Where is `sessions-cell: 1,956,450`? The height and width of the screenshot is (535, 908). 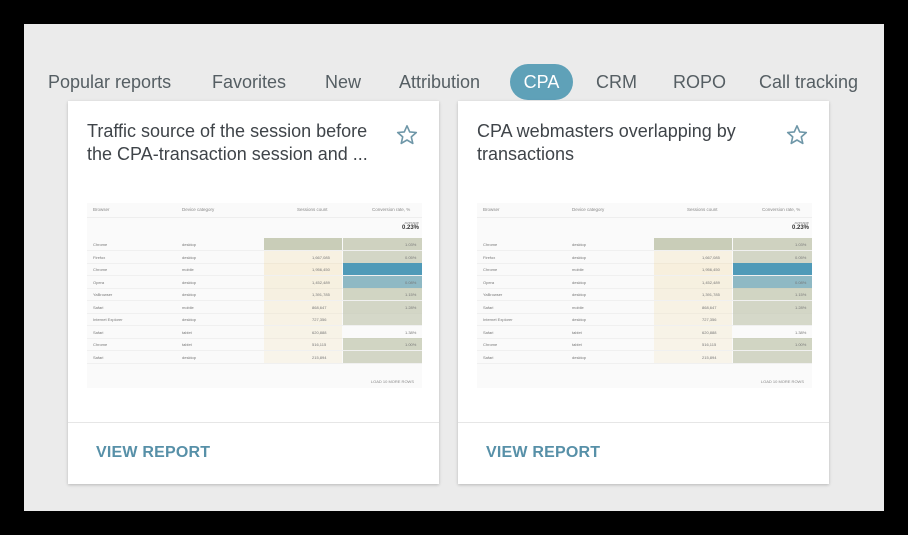
sessions-cell: 1,956,450 is located at coordinates (321, 269).